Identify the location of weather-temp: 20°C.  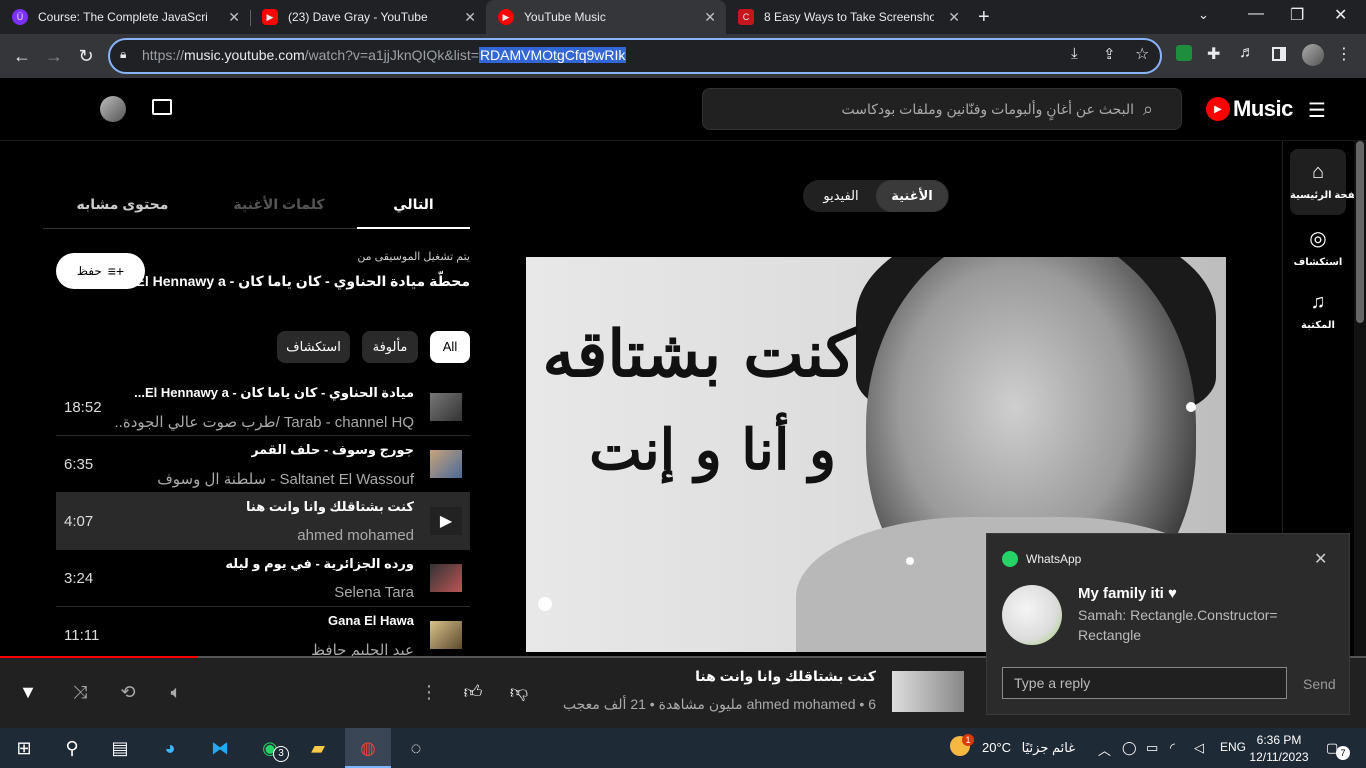
(996, 747).